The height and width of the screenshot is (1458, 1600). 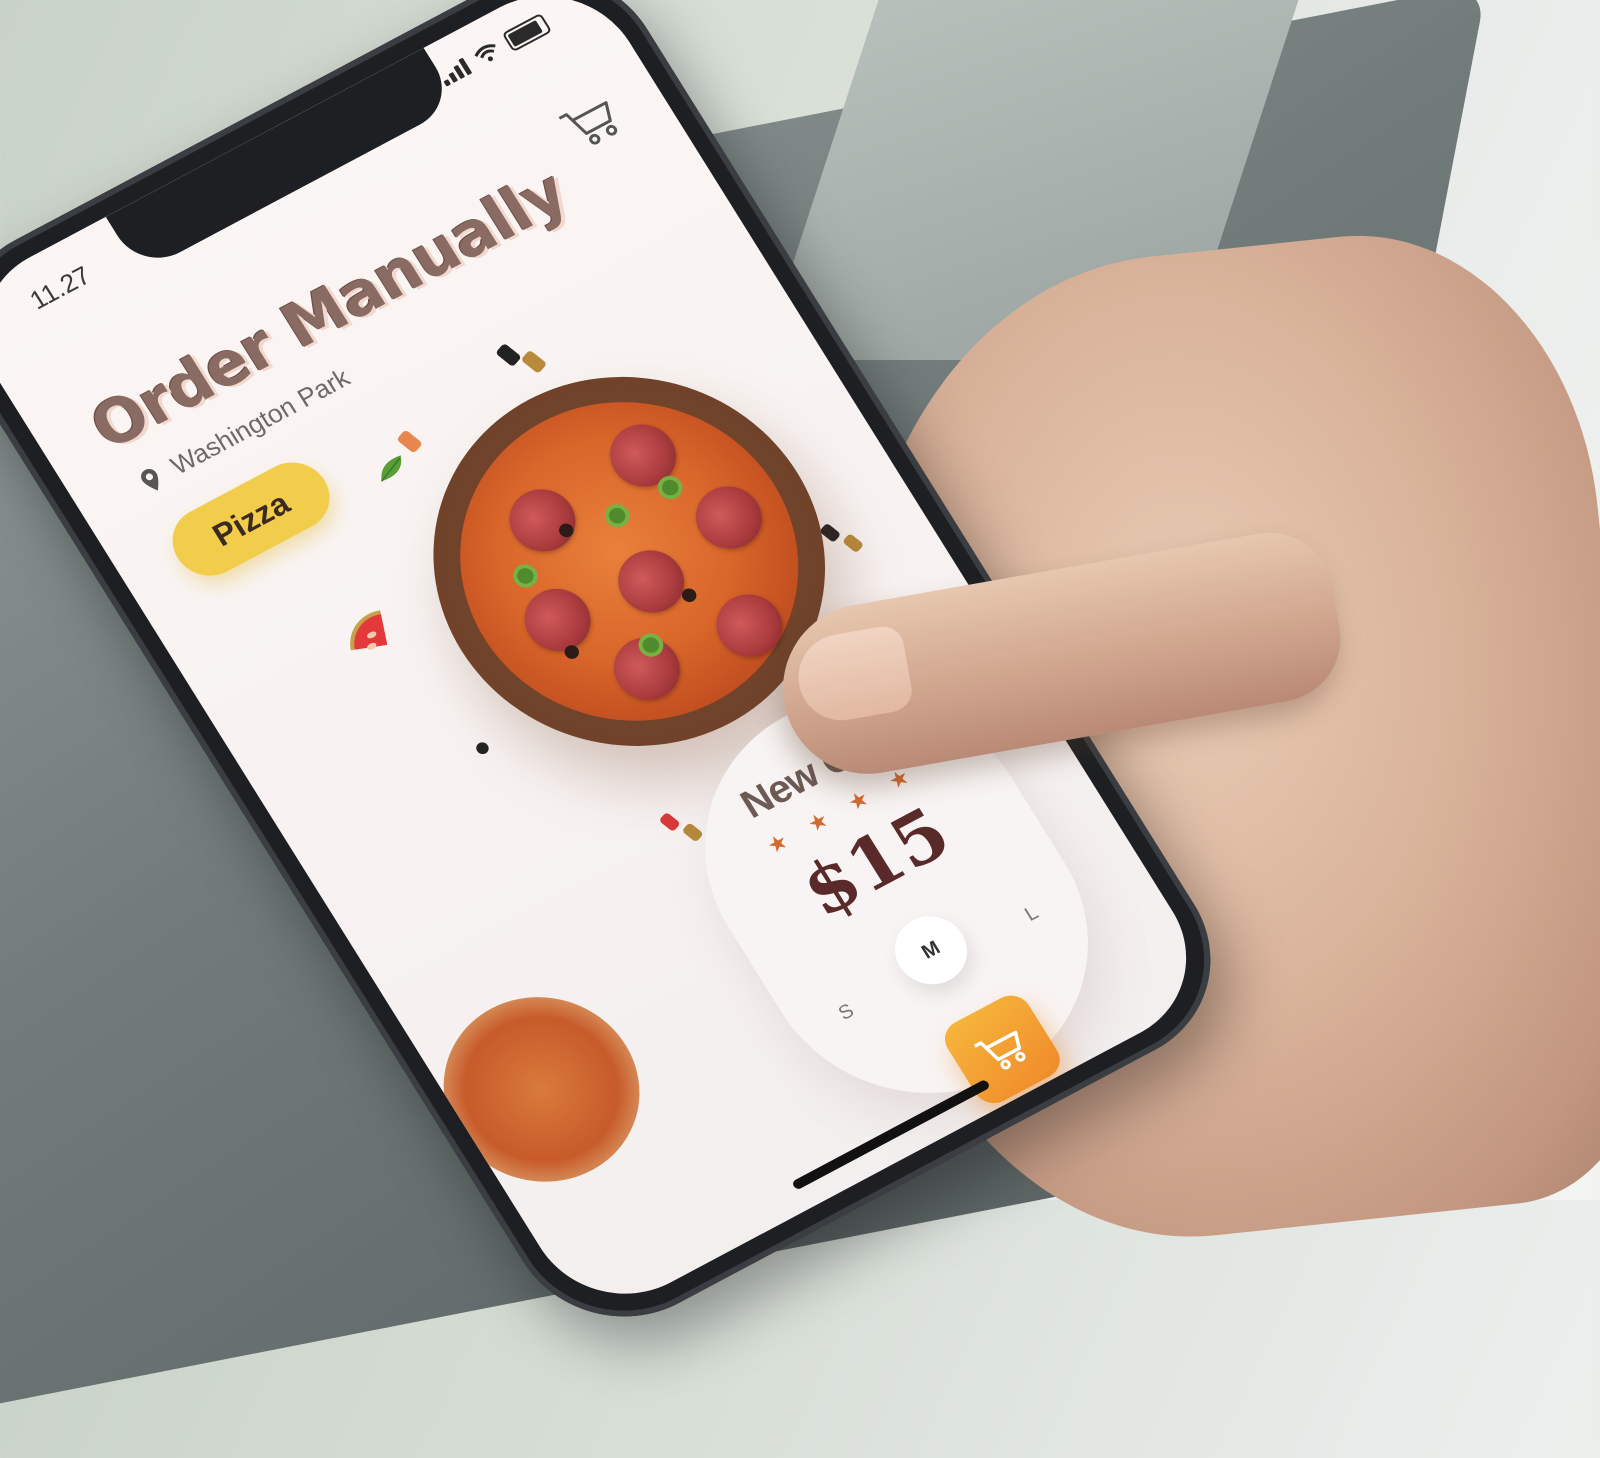 What do you see at coordinates (1031, 914) in the screenshot?
I see `size-option-l: L` at bounding box center [1031, 914].